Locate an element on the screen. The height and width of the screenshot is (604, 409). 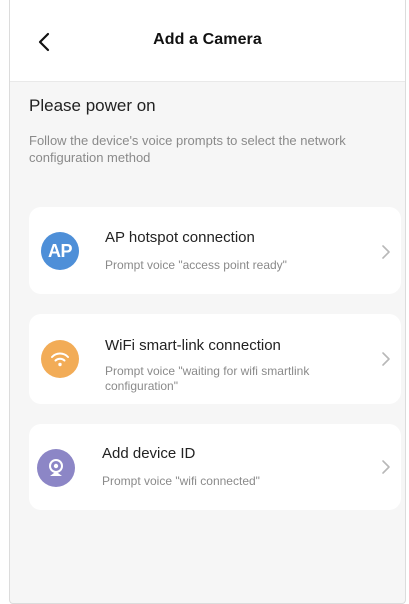
page-title: Add a Camera is located at coordinates (207, 39).